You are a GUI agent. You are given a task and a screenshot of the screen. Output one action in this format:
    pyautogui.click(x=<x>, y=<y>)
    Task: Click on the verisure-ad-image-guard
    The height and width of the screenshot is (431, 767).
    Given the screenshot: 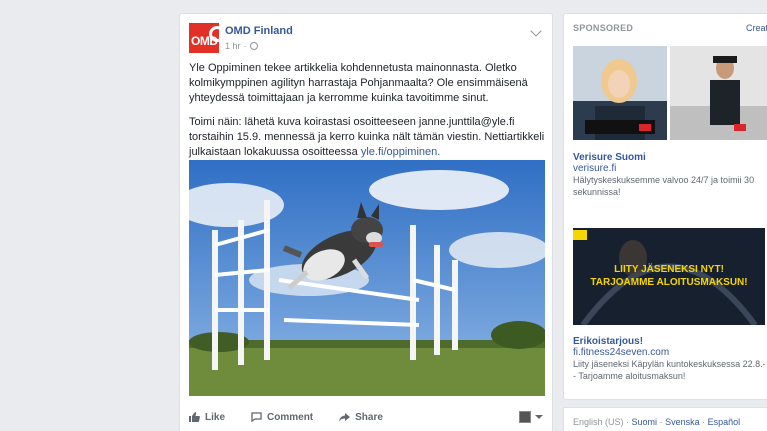 What is the action you would take?
    pyautogui.click(x=718, y=93)
    